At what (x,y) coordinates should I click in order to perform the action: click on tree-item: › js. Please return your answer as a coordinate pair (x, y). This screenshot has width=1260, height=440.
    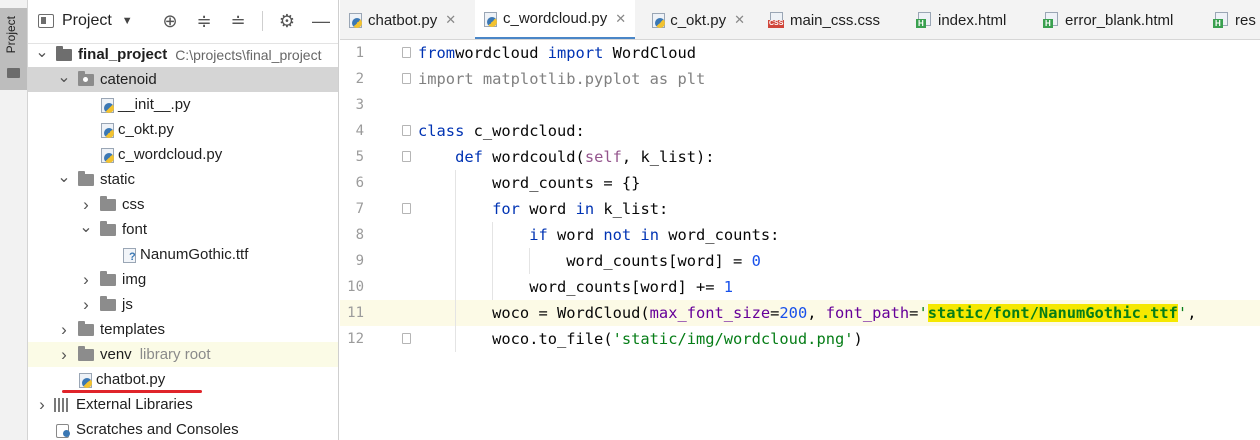
    Looking at the image, I should click on (183, 304).